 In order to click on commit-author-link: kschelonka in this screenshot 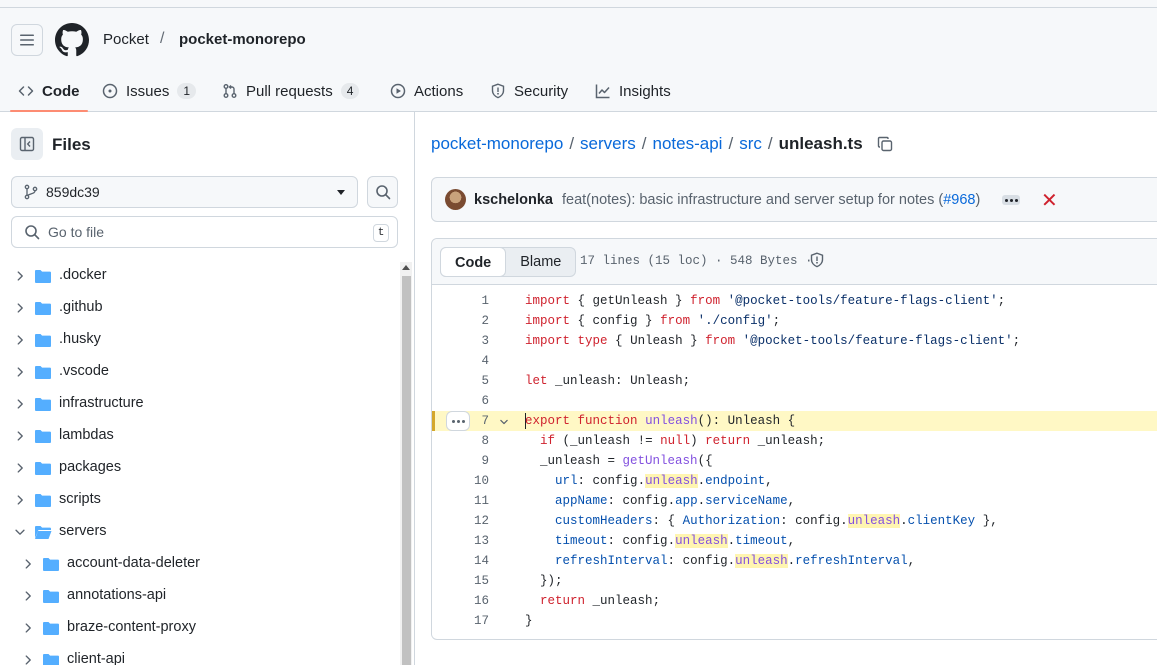, I will do `click(513, 200)`.